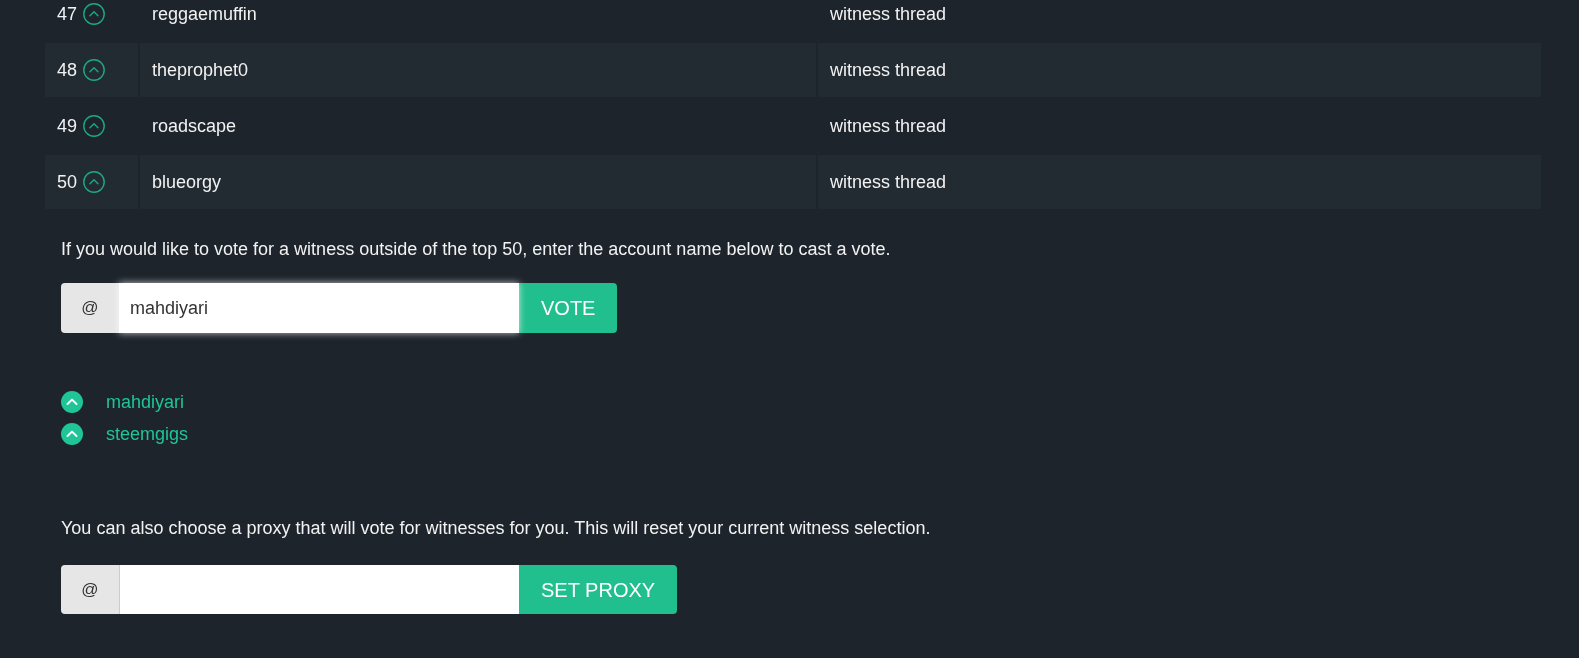  What do you see at coordinates (496, 528) in the screenshot?
I see `instruction-text: You can also choose a proxy that will vote for witnesses for you. This will reset your current witness selection.` at bounding box center [496, 528].